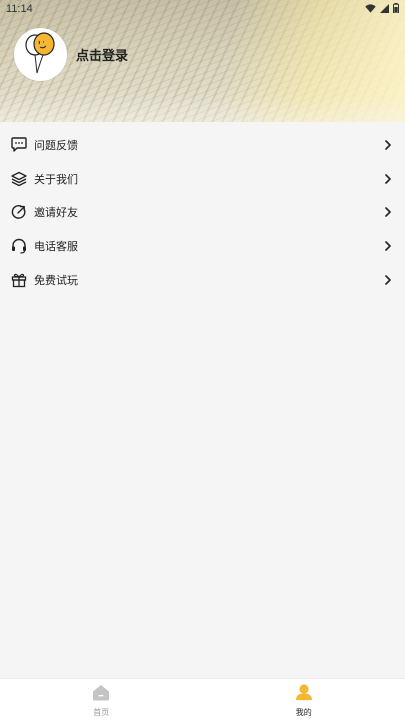 The image size is (405, 720). I want to click on tab-mine: 我的, so click(304, 699).